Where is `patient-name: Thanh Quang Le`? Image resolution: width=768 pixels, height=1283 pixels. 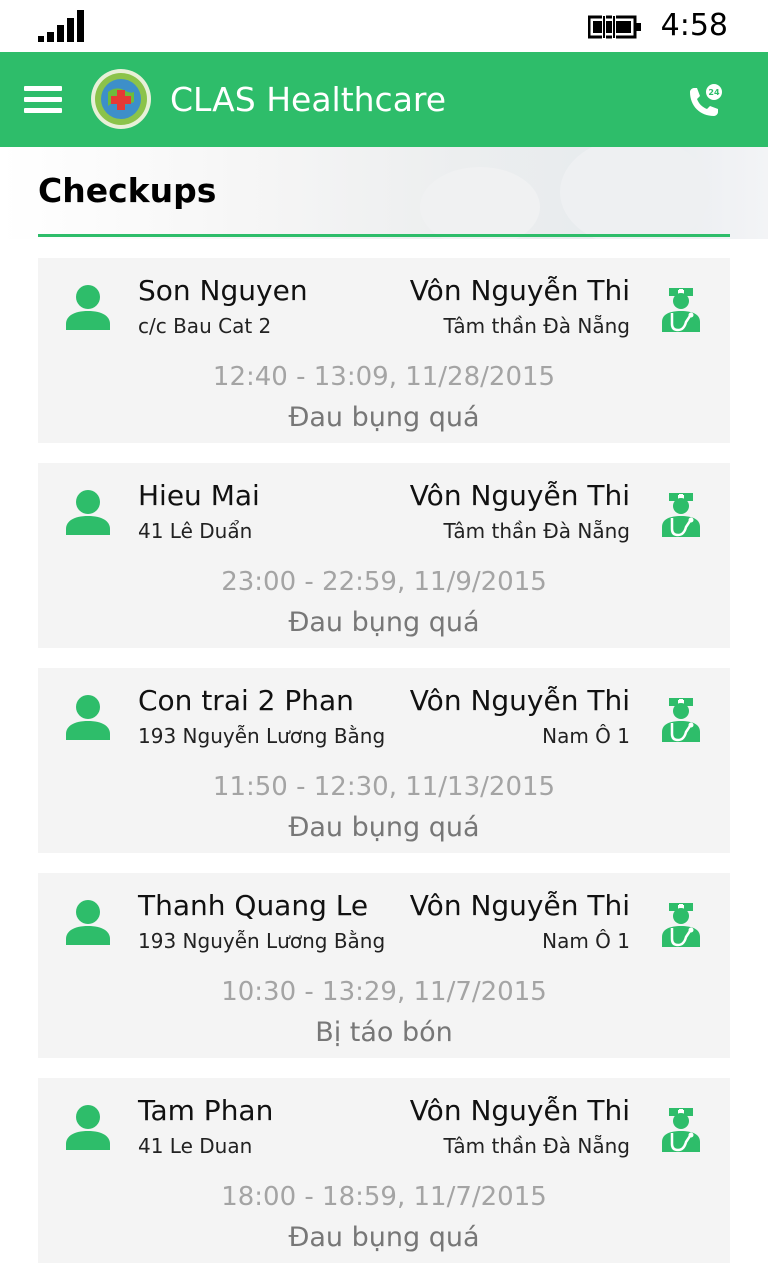
patient-name: Thanh Quang Le is located at coordinates (253, 905).